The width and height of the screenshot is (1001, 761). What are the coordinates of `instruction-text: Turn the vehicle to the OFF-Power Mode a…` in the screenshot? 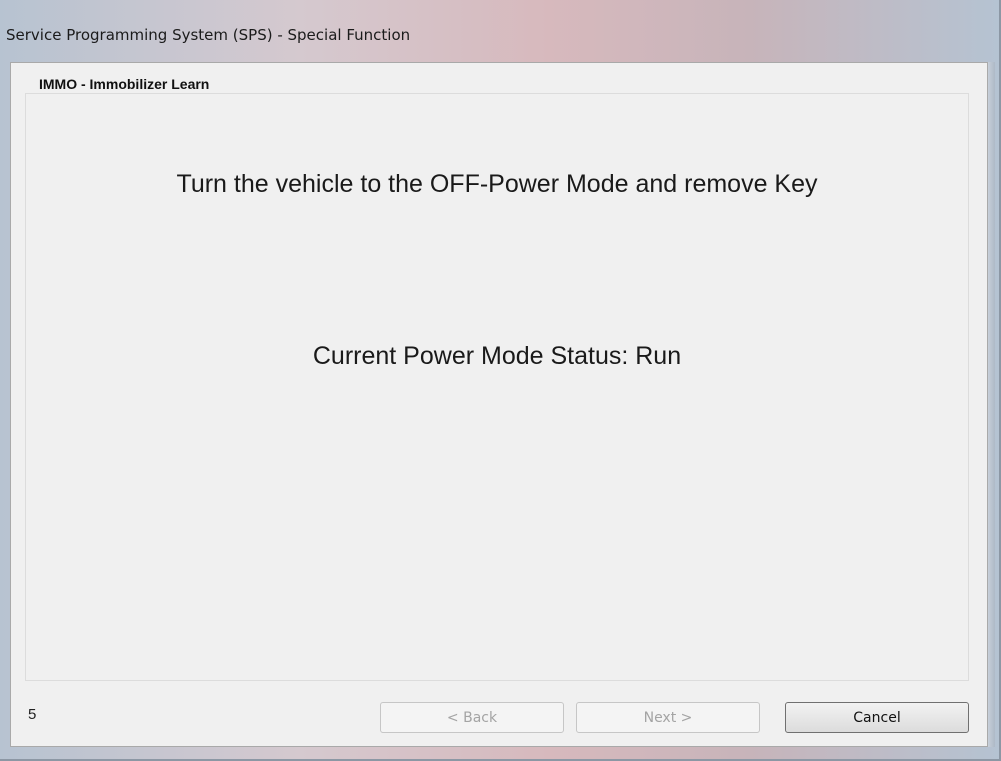 It's located at (497, 184).